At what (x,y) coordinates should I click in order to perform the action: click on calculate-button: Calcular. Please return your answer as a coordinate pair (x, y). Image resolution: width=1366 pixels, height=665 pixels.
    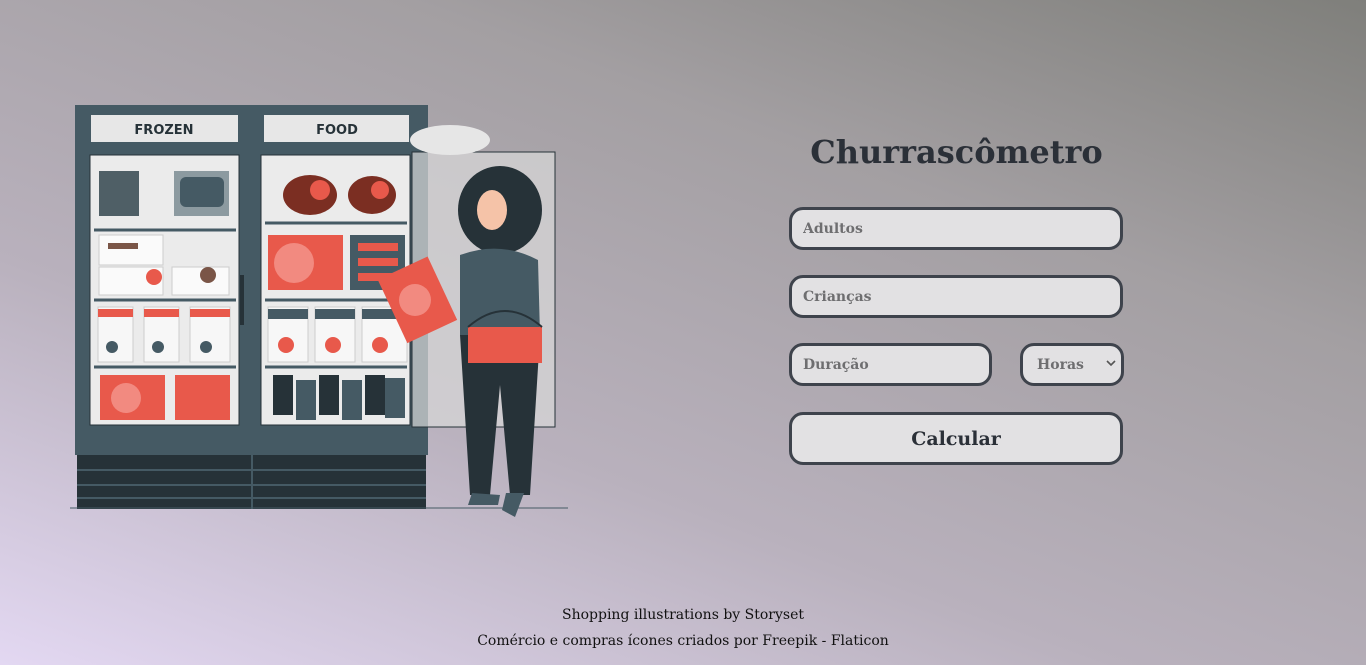
    Looking at the image, I should click on (956, 438).